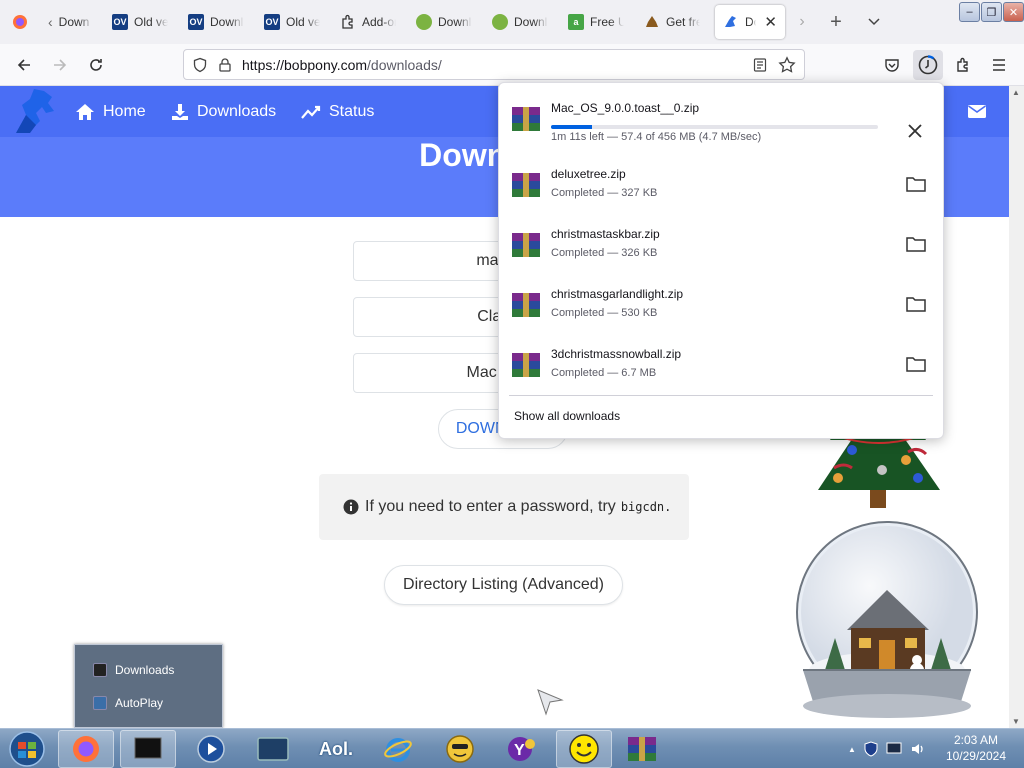 The height and width of the screenshot is (768, 1024). What do you see at coordinates (60, 65) in the screenshot?
I see `forward-arrow-icon` at bounding box center [60, 65].